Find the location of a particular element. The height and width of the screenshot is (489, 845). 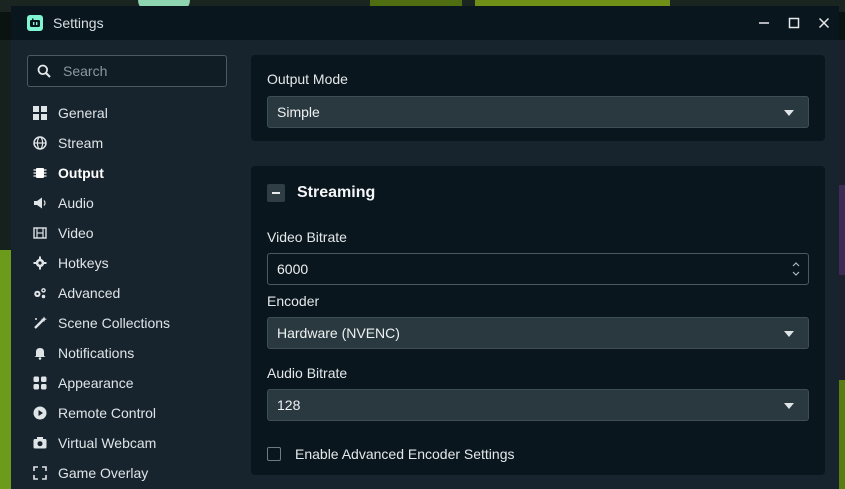

speaker-icon is located at coordinates (40, 203).